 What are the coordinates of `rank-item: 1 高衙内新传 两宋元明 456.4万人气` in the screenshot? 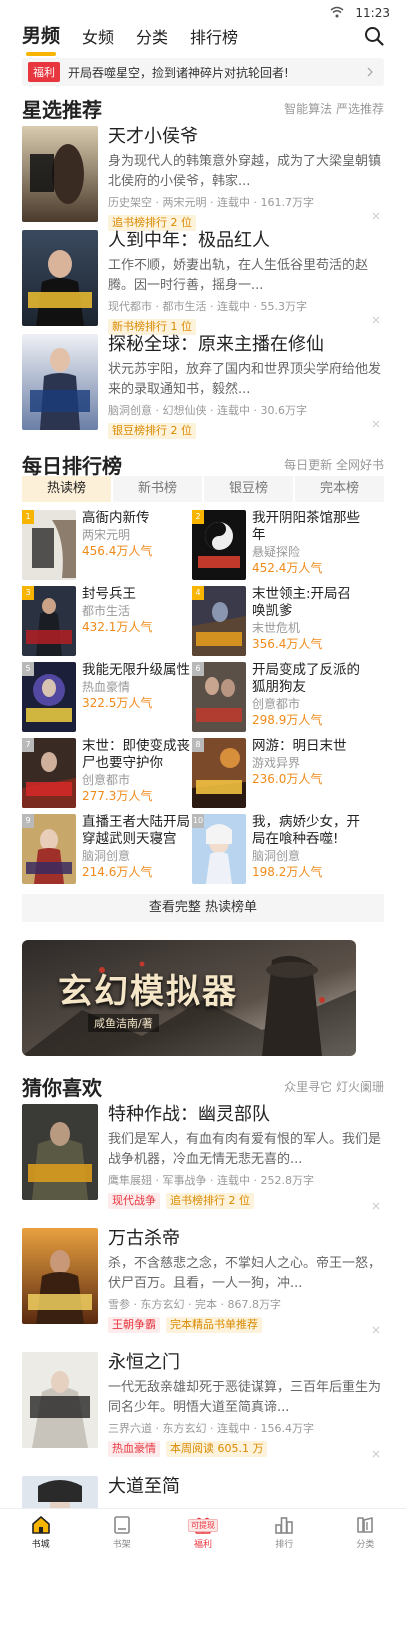 It's located at (107, 545).